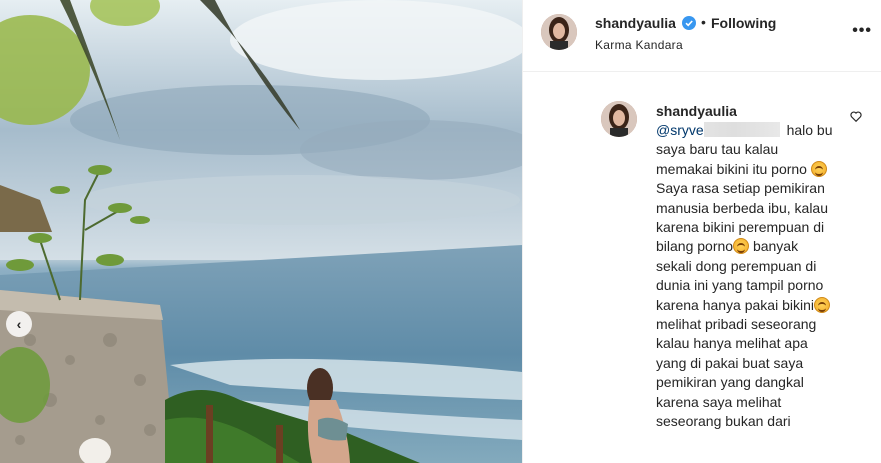 The image size is (881, 463). I want to click on more-horizontal-icon: •••, so click(862, 31).